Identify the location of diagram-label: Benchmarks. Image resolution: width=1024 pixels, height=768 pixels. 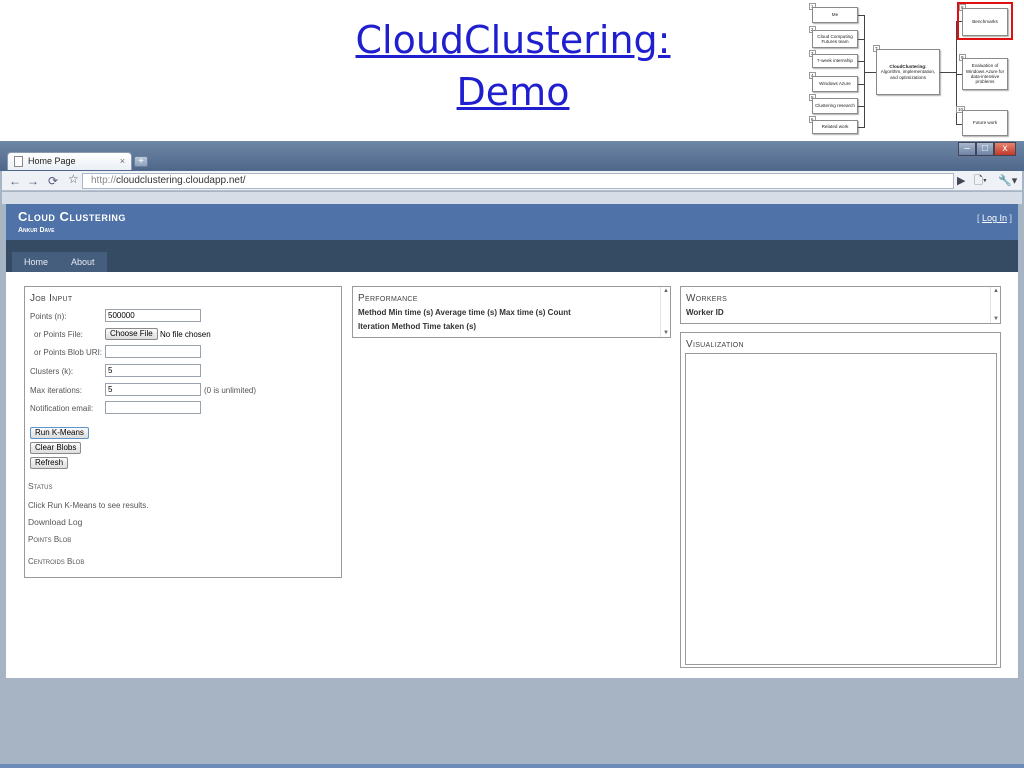
(985, 22).